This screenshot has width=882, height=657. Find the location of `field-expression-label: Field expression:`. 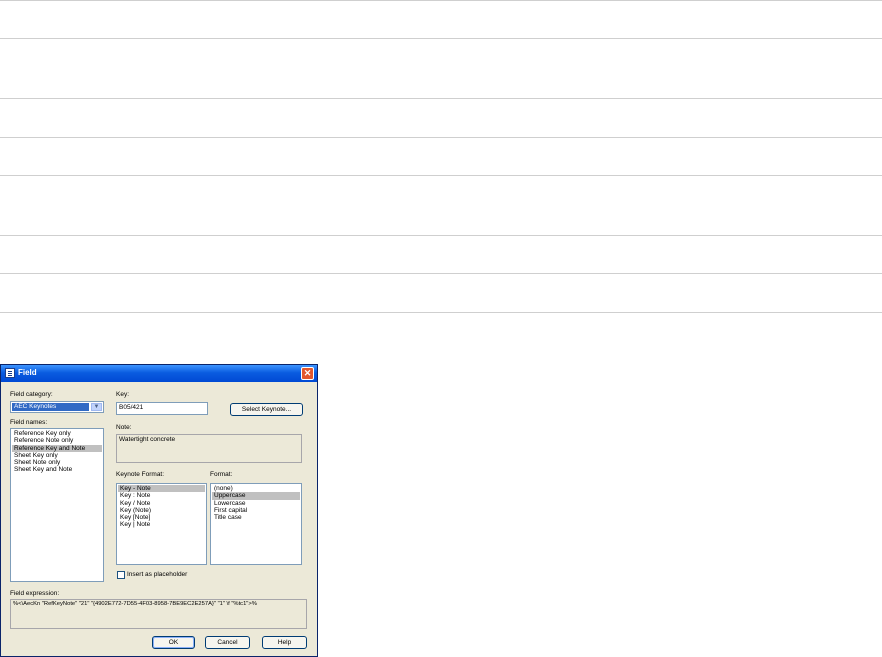

field-expression-label: Field expression: is located at coordinates (35, 593).